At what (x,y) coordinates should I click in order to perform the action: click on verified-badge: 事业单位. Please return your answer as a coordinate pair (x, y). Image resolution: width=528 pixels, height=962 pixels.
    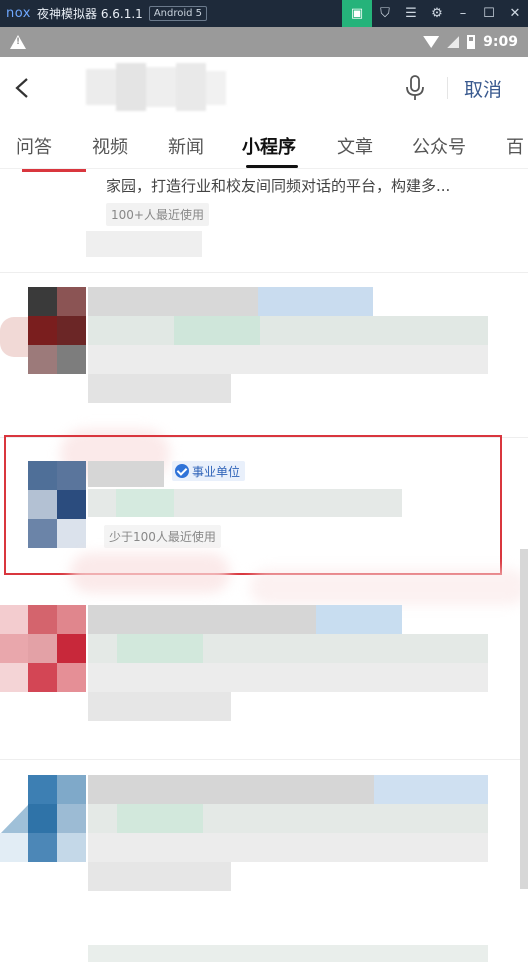
    Looking at the image, I should click on (209, 471).